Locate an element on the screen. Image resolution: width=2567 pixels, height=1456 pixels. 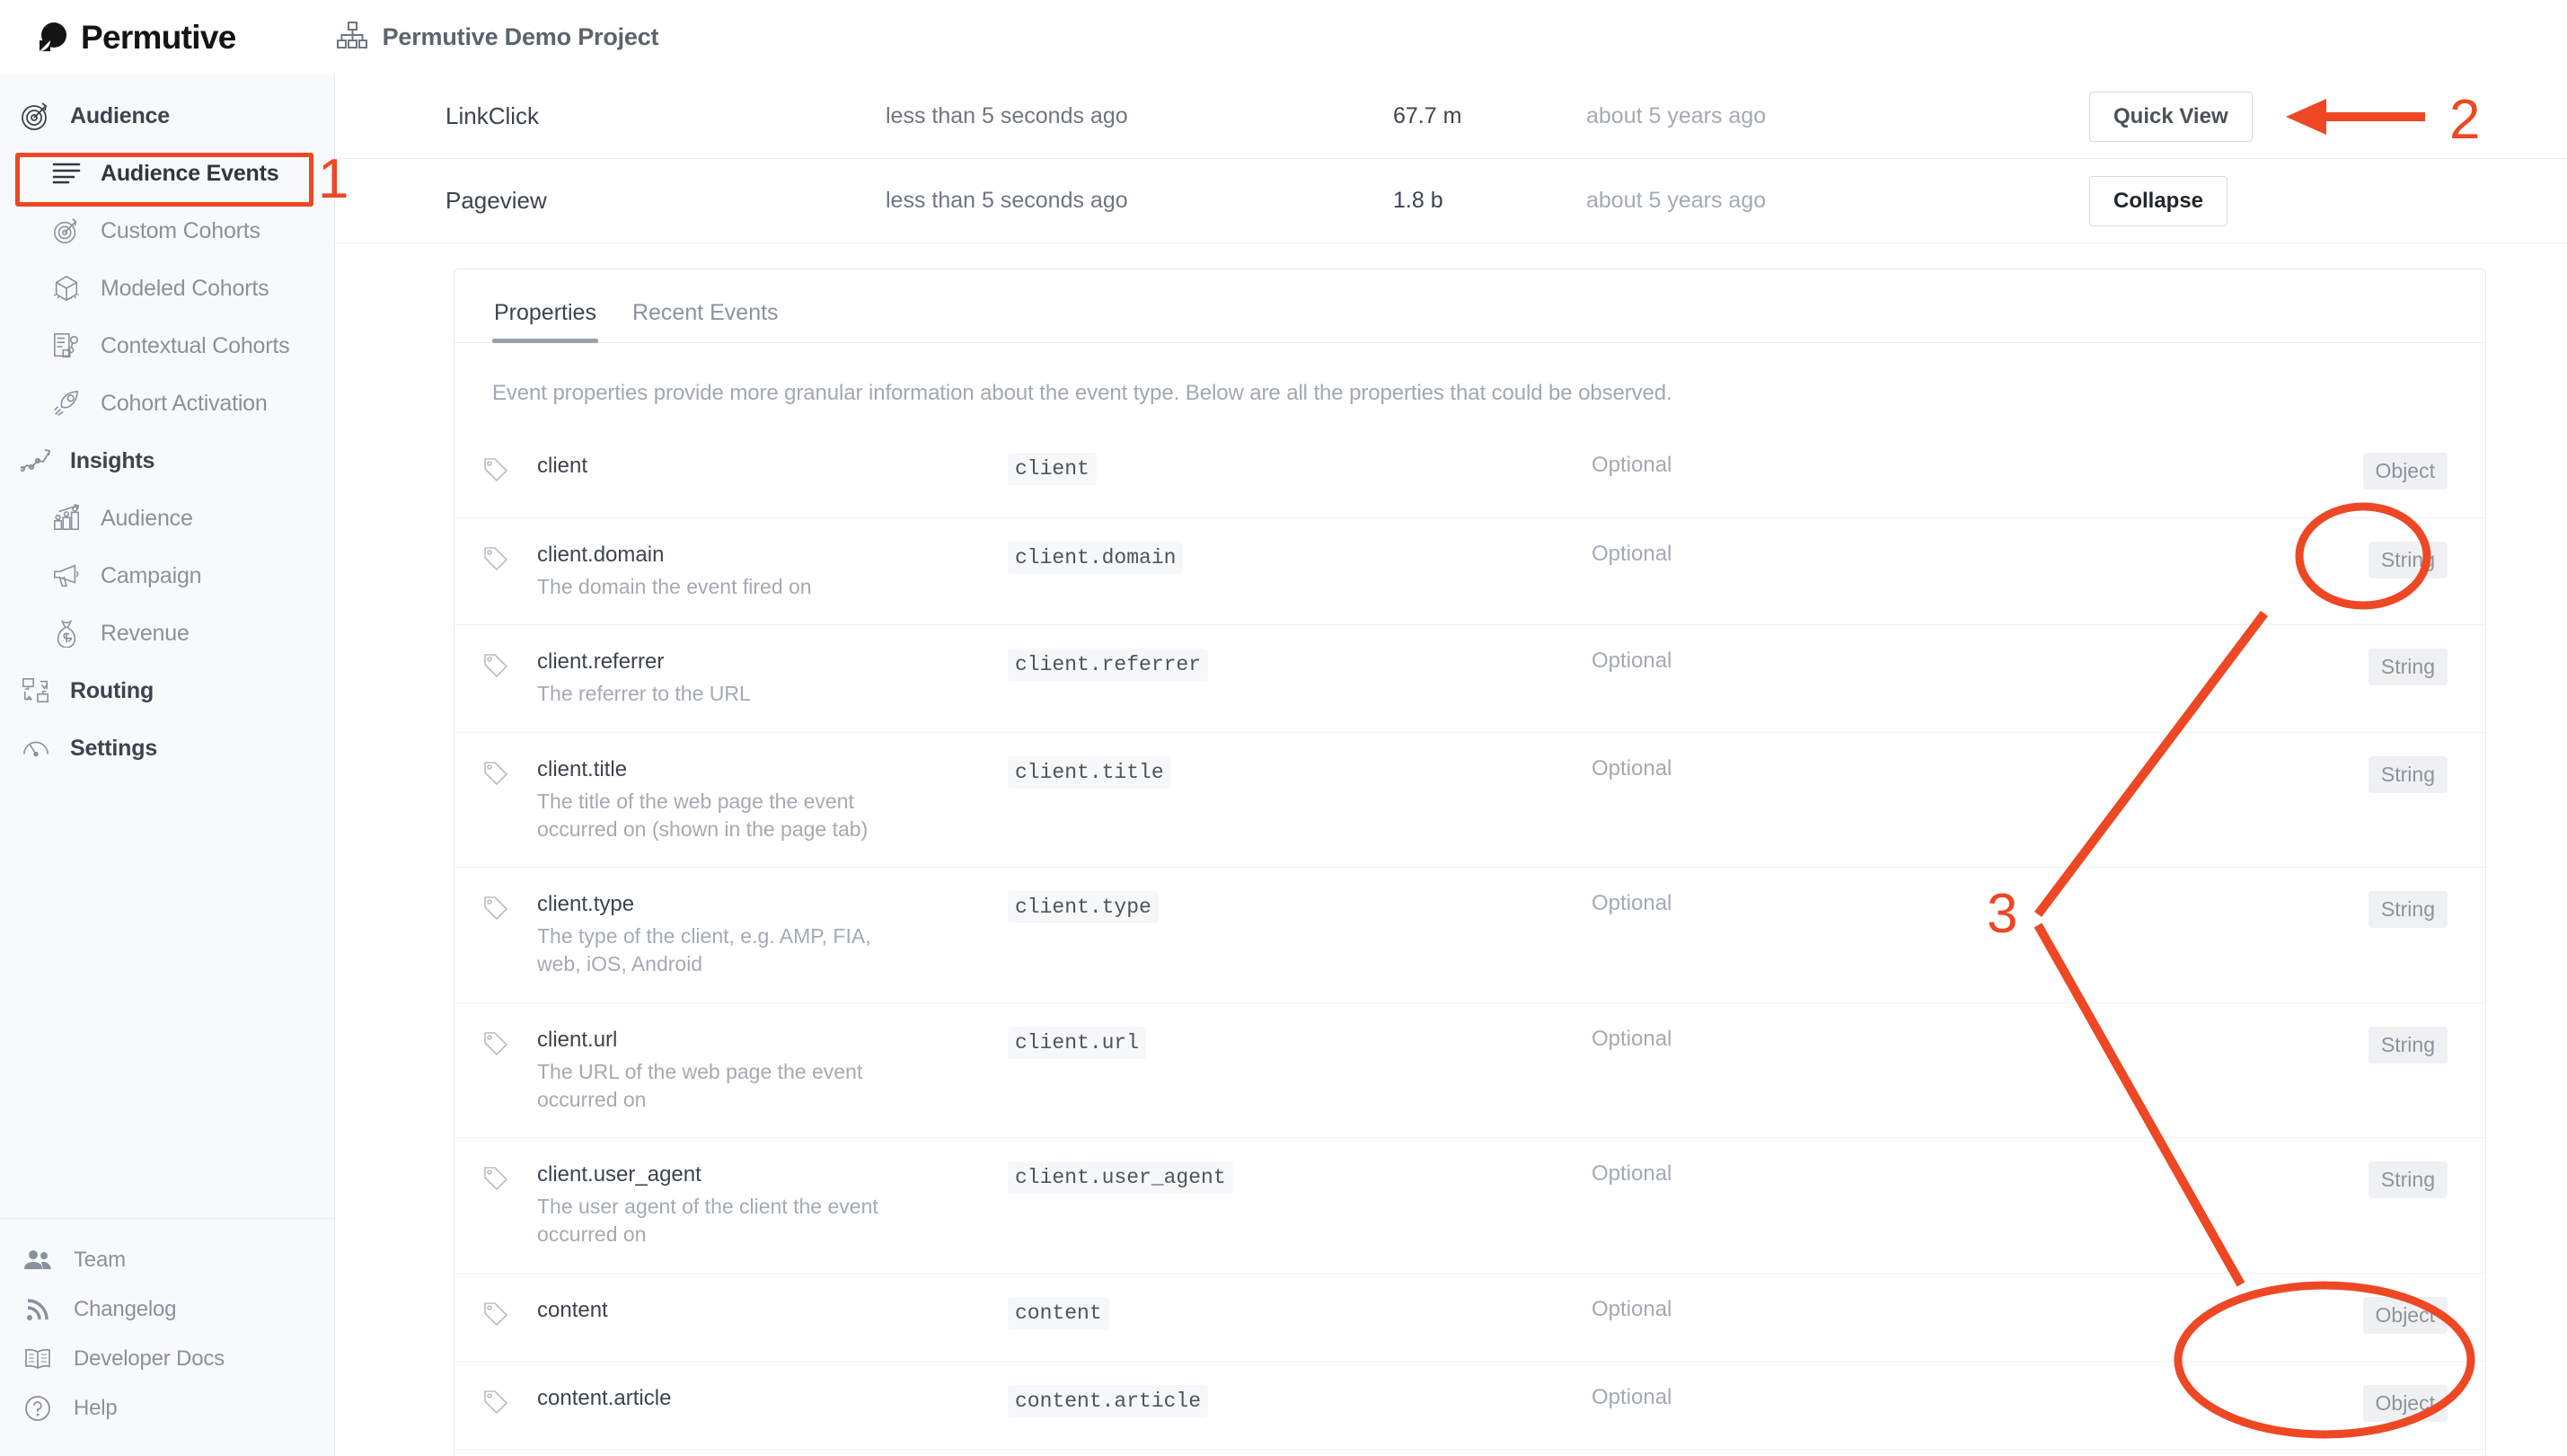
cube-icon is located at coordinates (66, 288).